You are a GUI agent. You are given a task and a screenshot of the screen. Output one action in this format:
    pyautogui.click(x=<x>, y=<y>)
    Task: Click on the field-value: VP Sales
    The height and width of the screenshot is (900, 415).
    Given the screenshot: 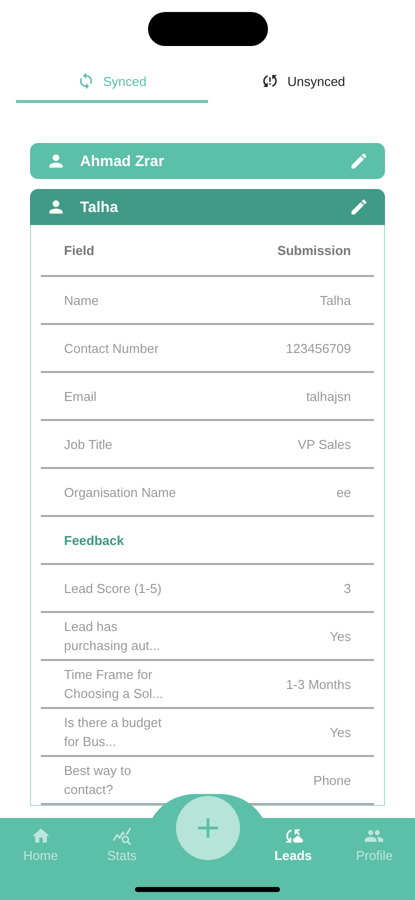 What is the action you would take?
    pyautogui.click(x=324, y=445)
    